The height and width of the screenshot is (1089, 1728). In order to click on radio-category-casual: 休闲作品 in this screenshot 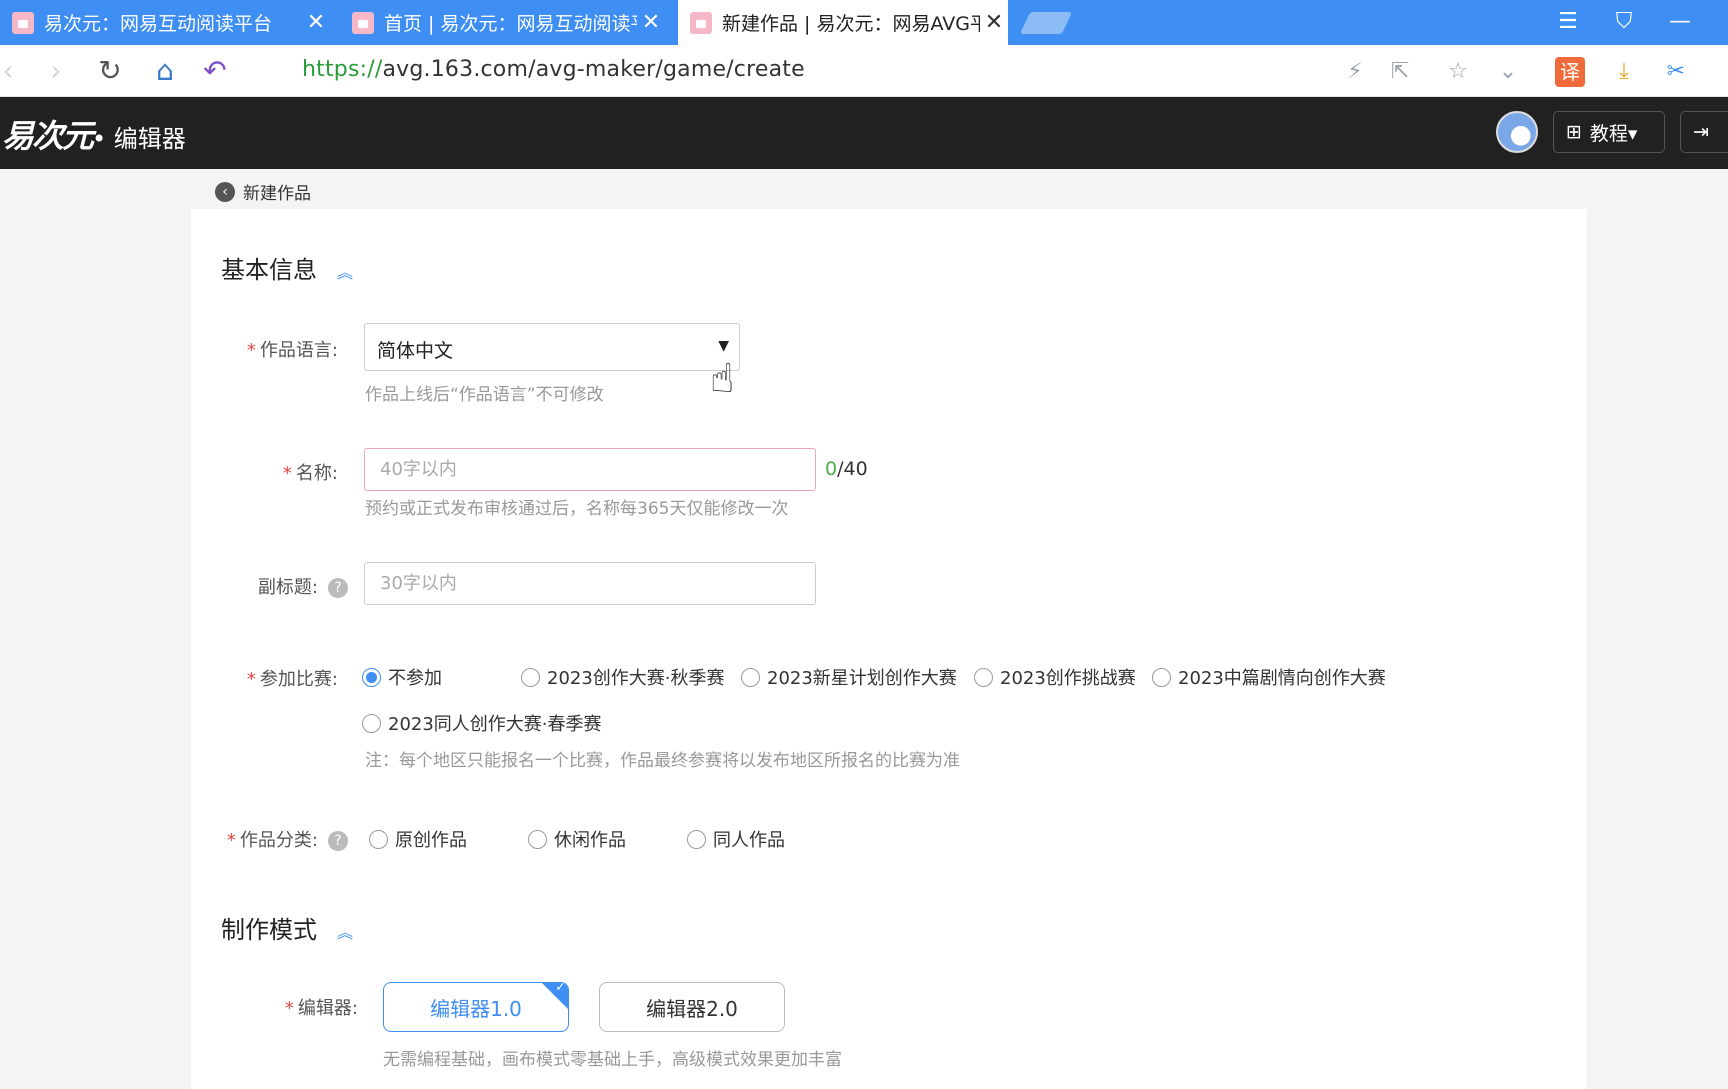, I will do `click(577, 839)`.